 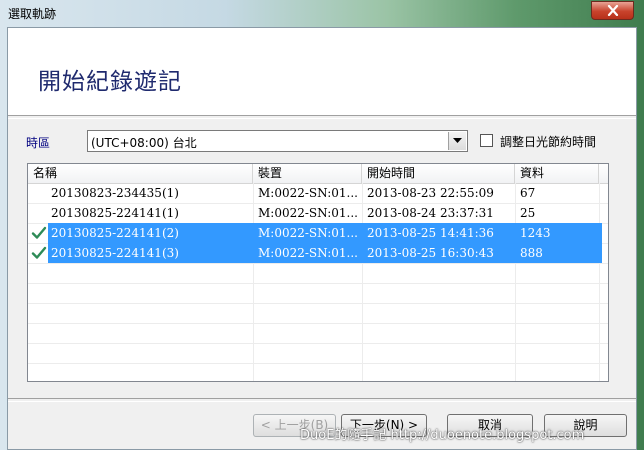 What do you see at coordinates (144, 143) in the screenshot?
I see `timezone-value: (UTC+08:00) 台北` at bounding box center [144, 143].